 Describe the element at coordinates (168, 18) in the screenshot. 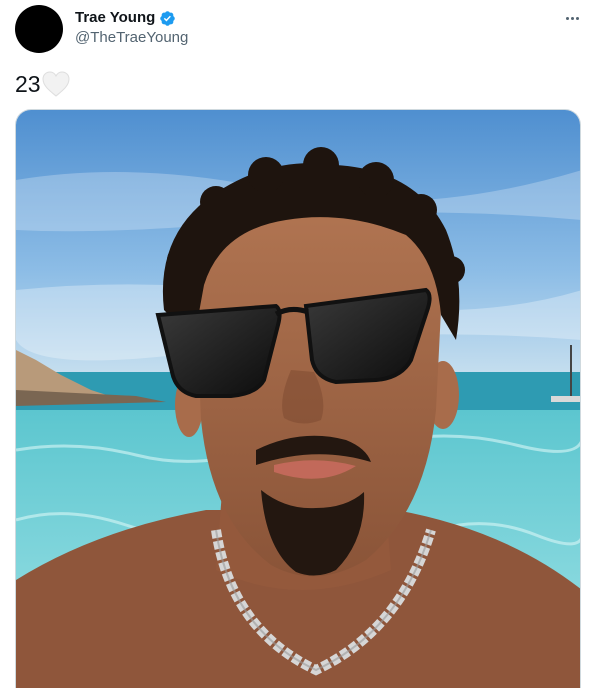

I see `verified-badge-icon` at that location.